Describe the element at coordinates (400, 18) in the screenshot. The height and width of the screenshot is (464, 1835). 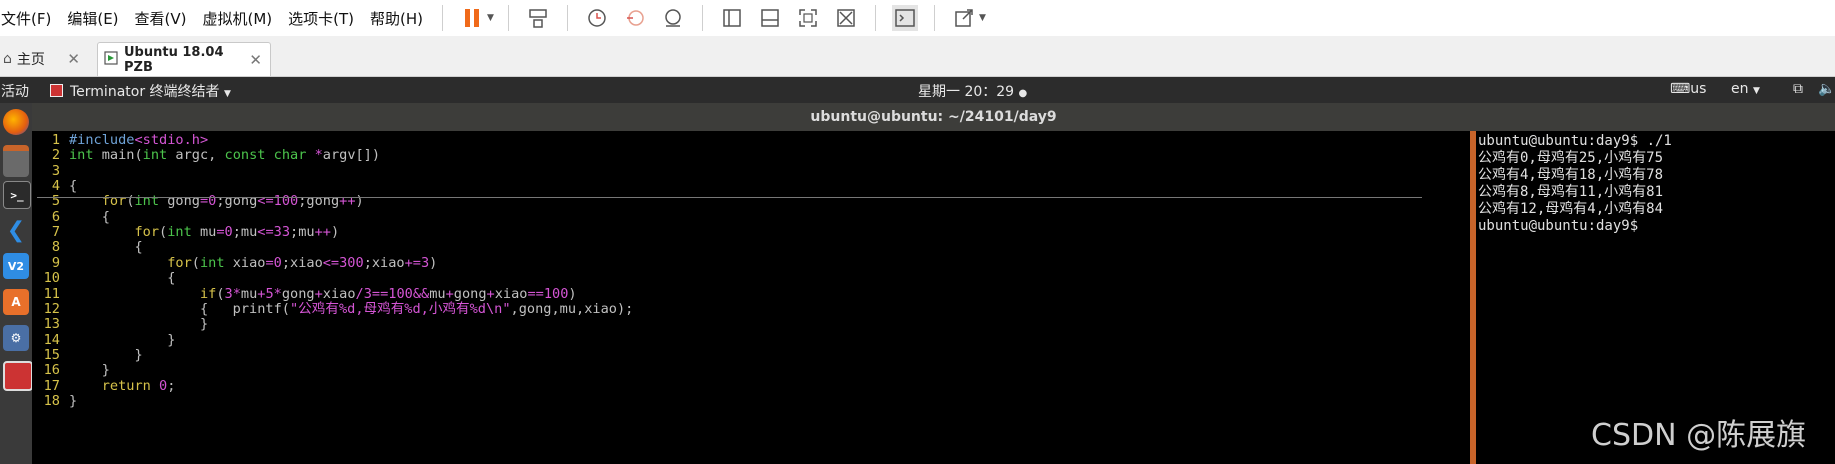
I see `menu-help: 帮助(H)` at that location.